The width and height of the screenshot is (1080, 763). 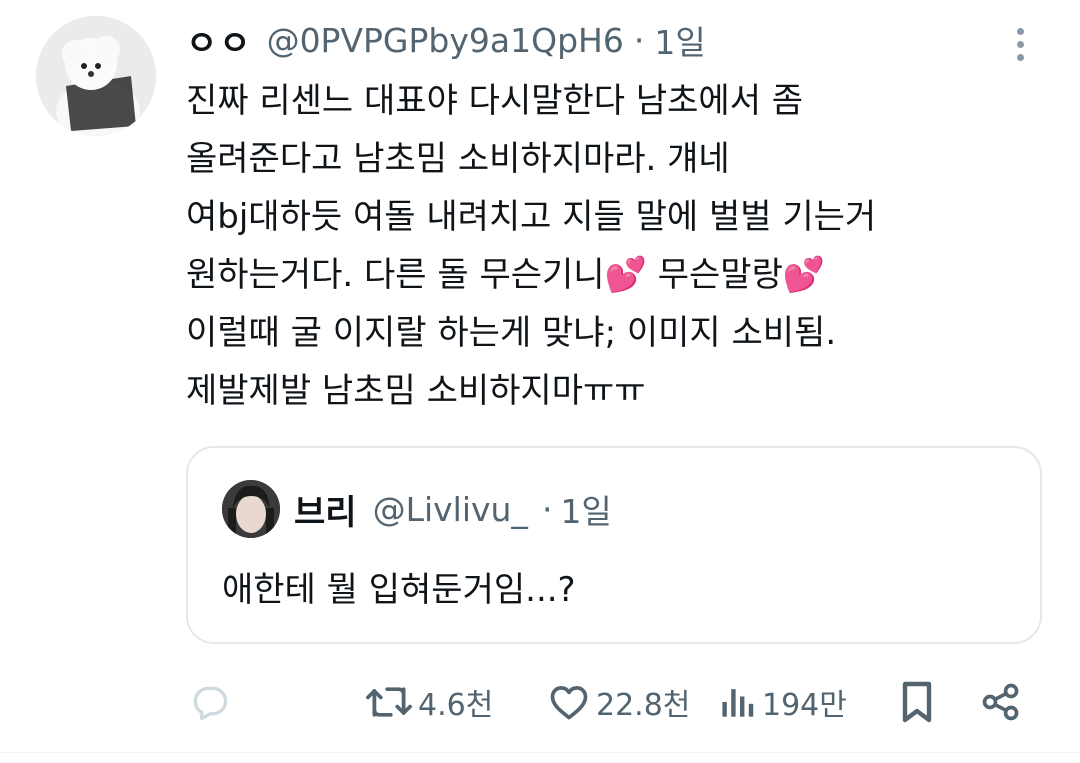 What do you see at coordinates (325, 509) in the screenshot?
I see `quoted-display-name: 브리` at bounding box center [325, 509].